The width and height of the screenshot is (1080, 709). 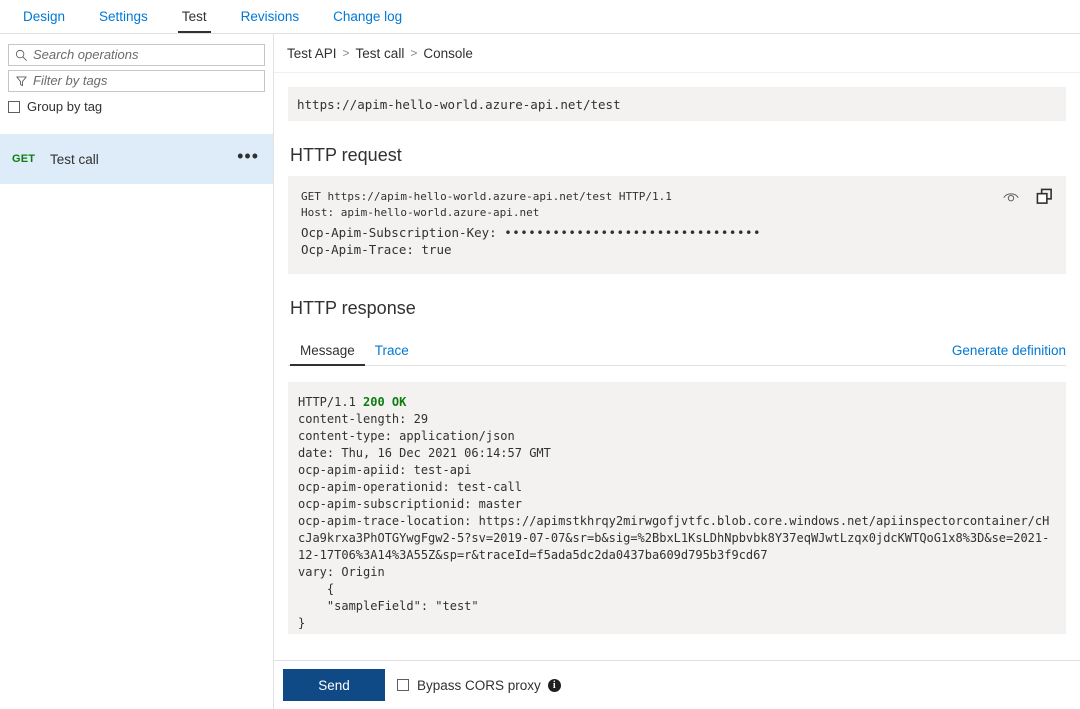 What do you see at coordinates (248, 157) in the screenshot?
I see `operation-more-icon: •••` at bounding box center [248, 157].